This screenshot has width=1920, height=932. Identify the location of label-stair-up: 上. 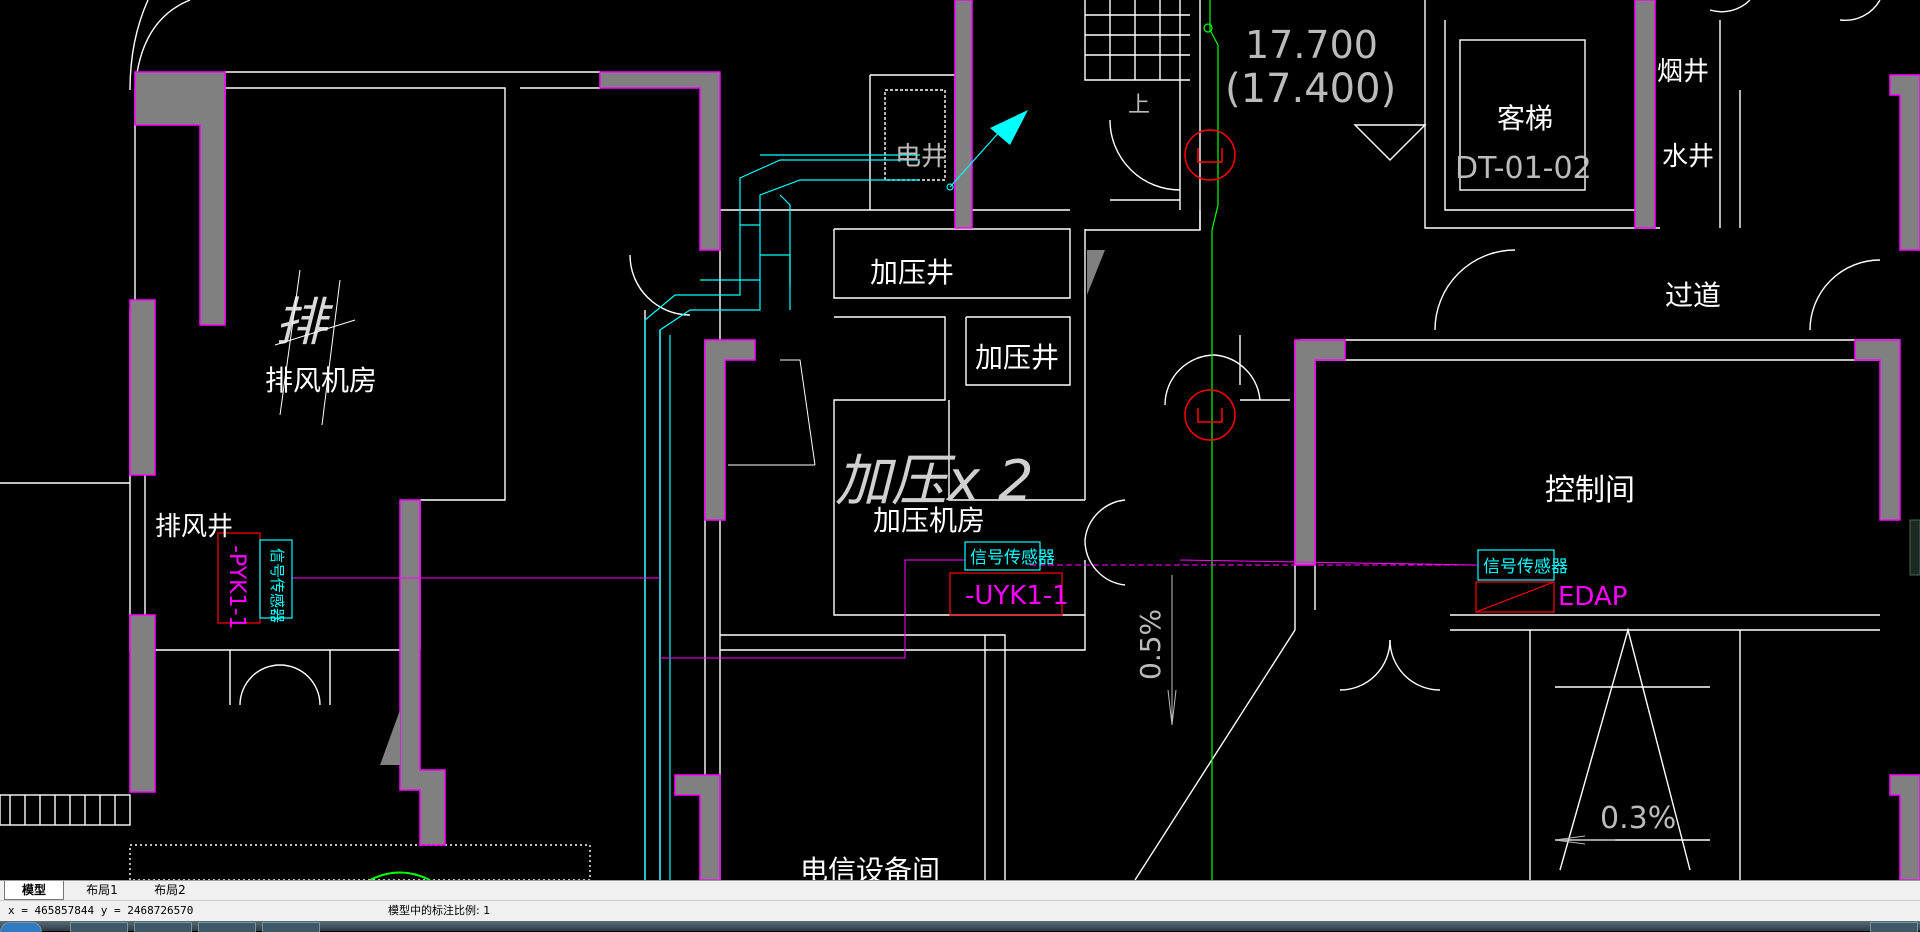
(1139, 105).